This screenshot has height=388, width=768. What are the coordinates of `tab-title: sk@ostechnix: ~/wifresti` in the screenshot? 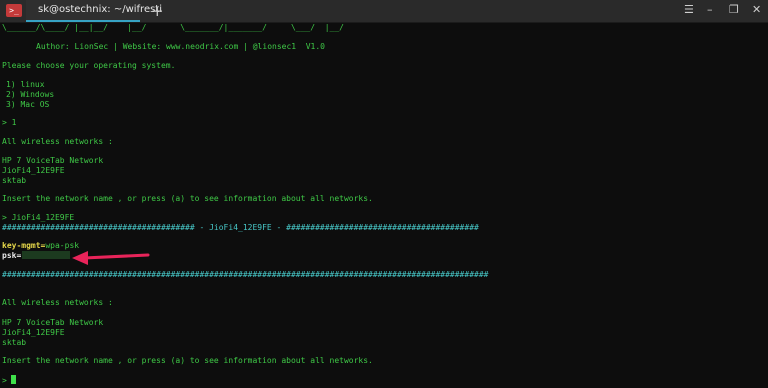 It's located at (100, 9).